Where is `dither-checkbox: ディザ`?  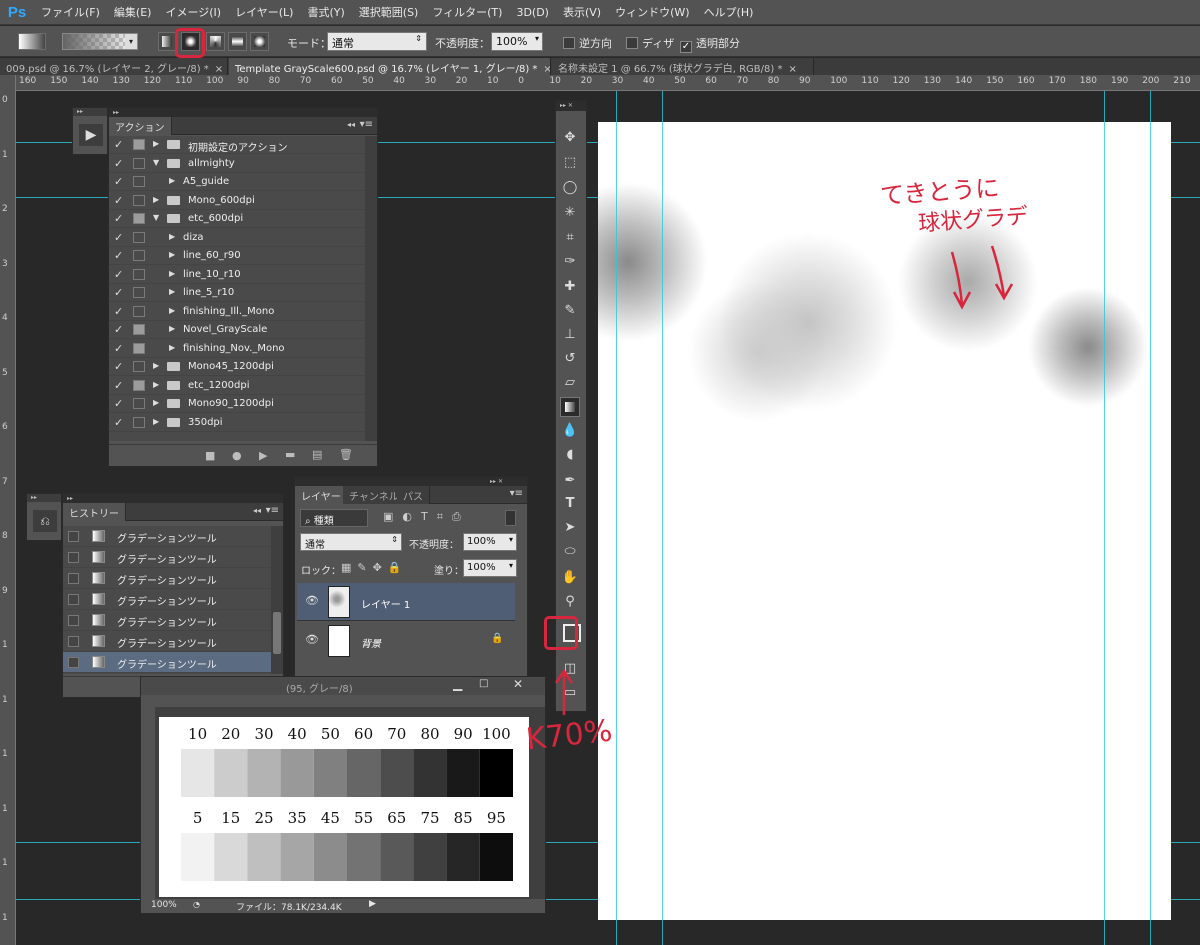 dither-checkbox: ディザ is located at coordinates (650, 43).